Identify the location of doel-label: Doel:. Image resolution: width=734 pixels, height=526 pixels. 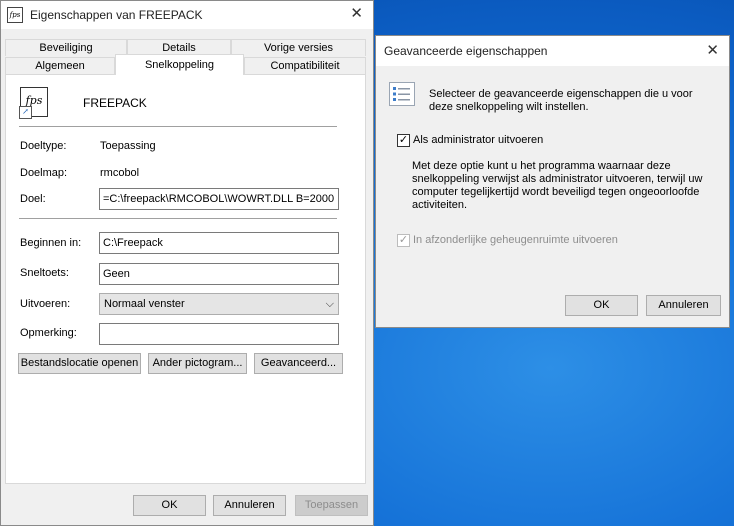
(33, 199).